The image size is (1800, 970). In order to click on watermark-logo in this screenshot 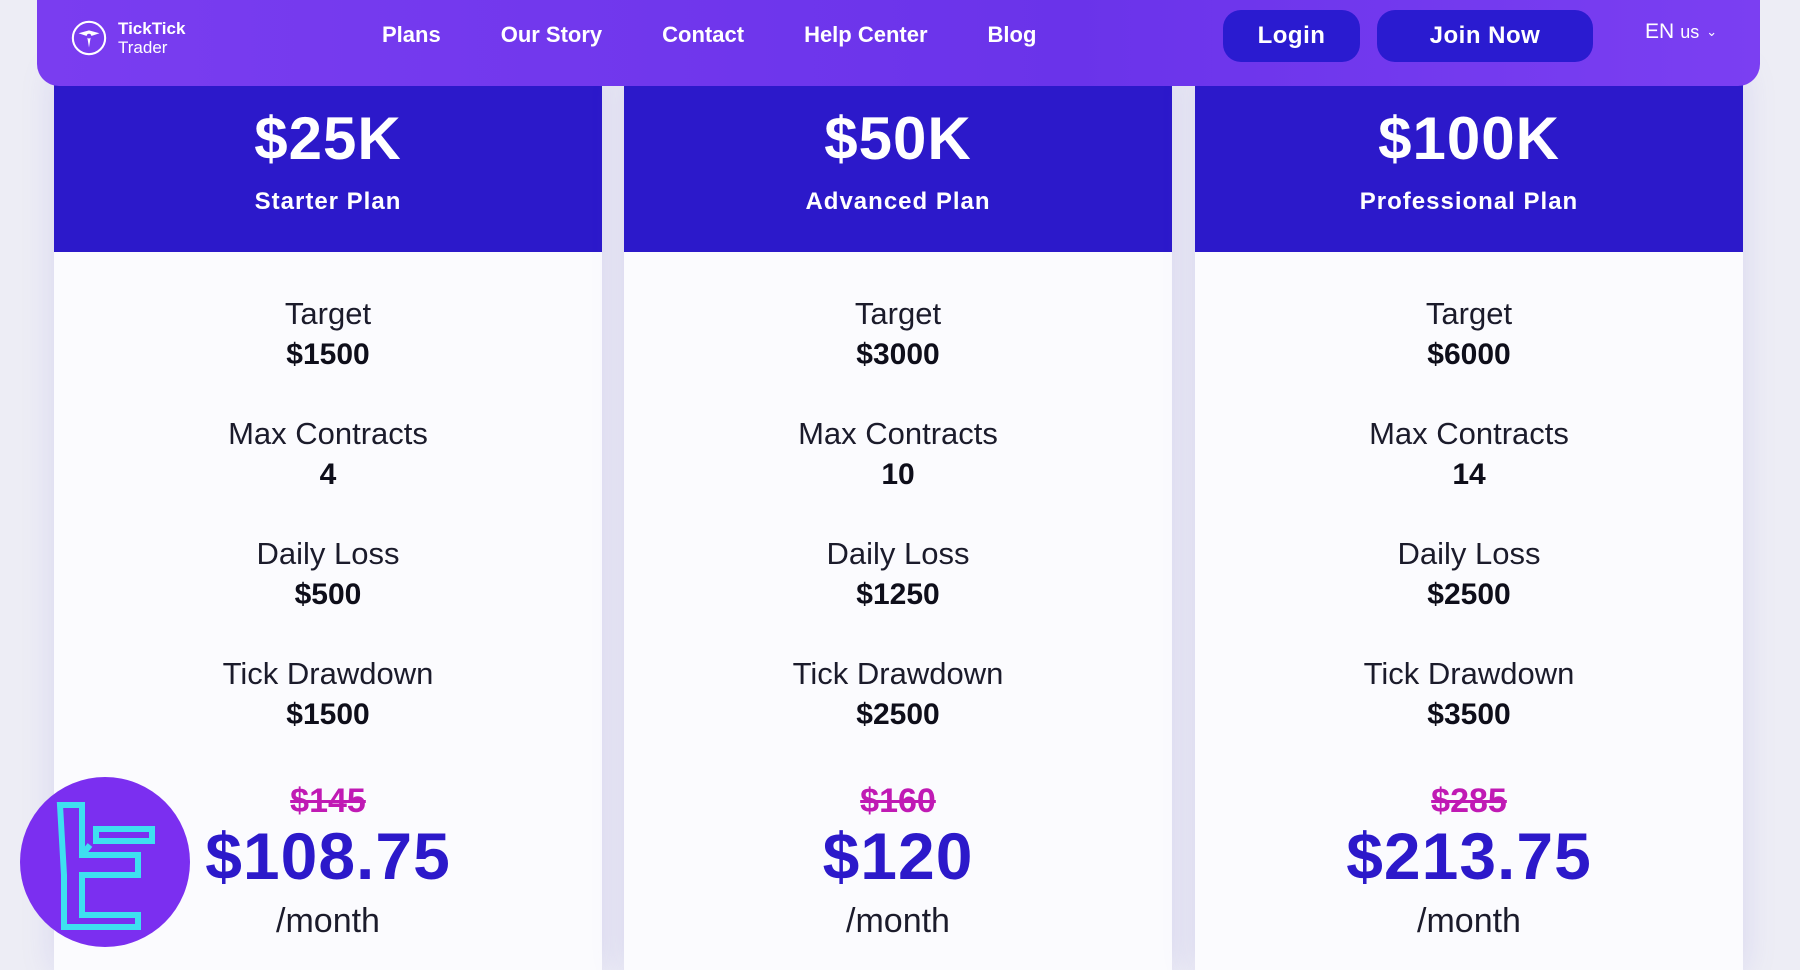, I will do `click(105, 862)`.